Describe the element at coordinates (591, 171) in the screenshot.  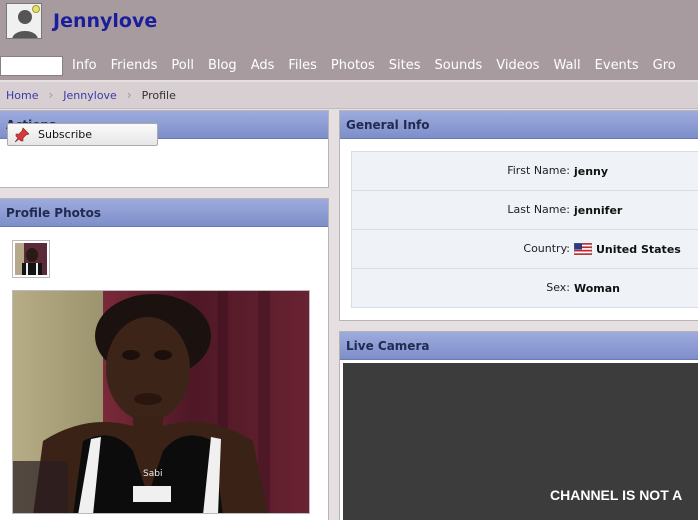
I see `first-name-value: jenny` at that location.